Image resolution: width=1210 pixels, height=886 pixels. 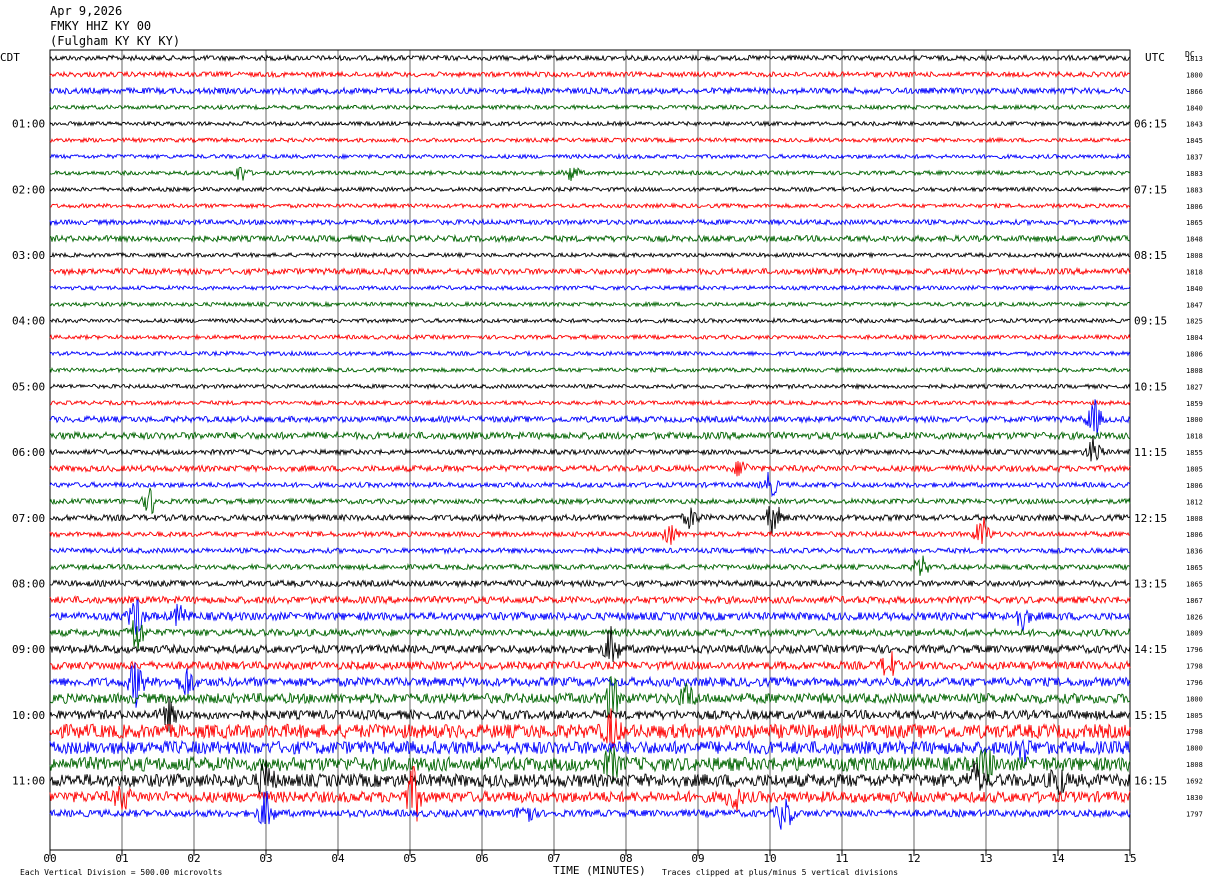 What do you see at coordinates (1194, 322) in the screenshot?
I see `dc-offset-value: 1825` at bounding box center [1194, 322].